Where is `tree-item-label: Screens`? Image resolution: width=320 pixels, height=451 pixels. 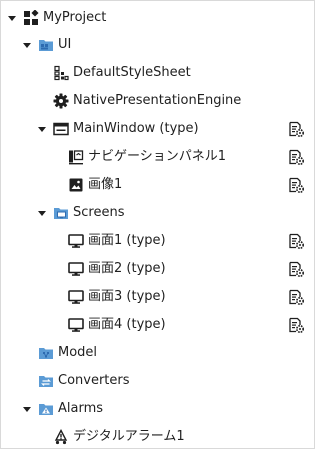 tree-item-label: Screens is located at coordinates (99, 212).